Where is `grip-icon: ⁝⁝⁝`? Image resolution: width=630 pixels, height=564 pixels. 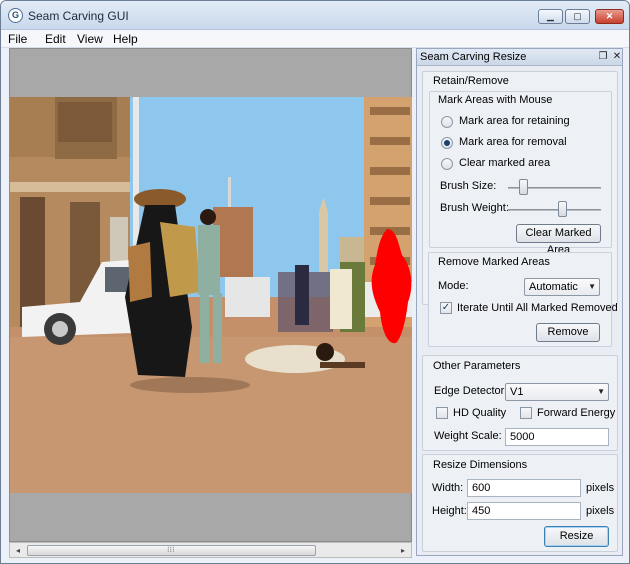
grip-icon: ⁝⁝⁝ is located at coordinates (171, 549).